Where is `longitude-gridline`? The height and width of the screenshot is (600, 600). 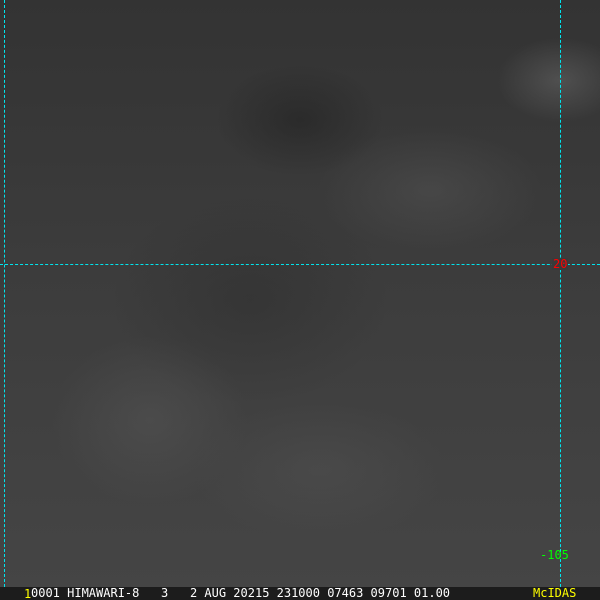 longitude-gridline is located at coordinates (560, 293).